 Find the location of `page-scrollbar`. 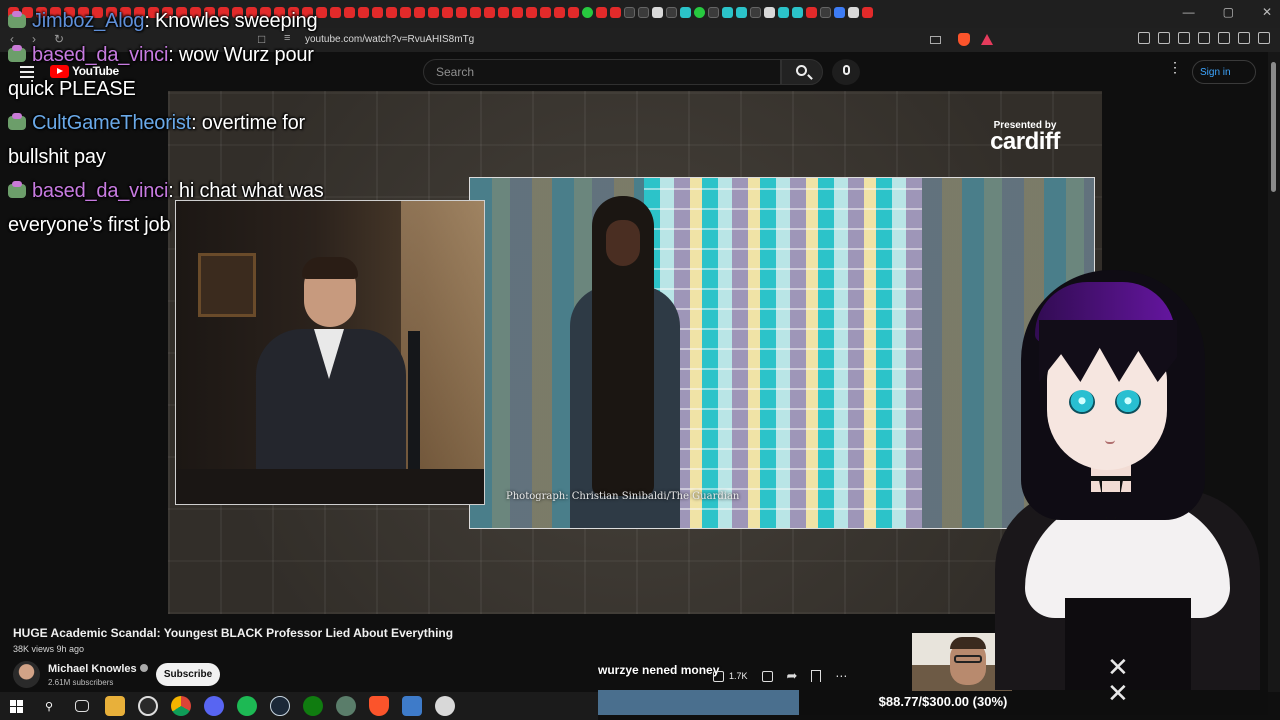

page-scrollbar is located at coordinates (1274, 372).